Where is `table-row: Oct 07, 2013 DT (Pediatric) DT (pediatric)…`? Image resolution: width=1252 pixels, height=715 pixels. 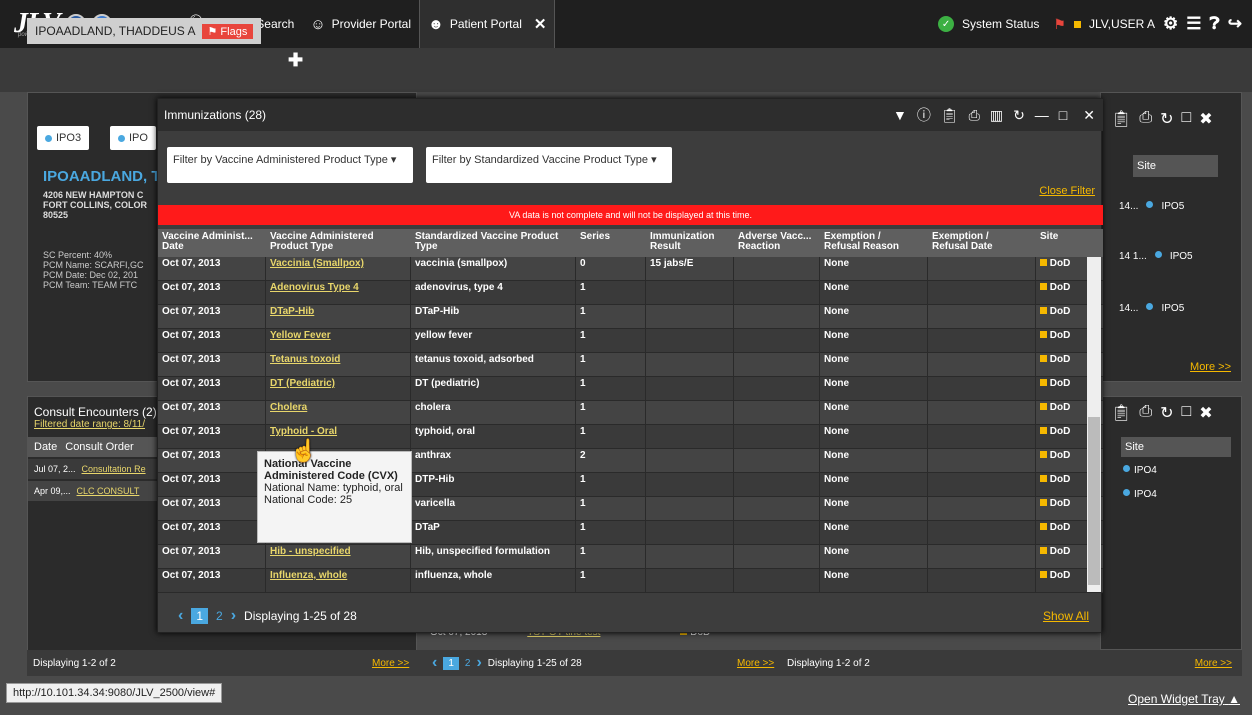 table-row: Oct 07, 2013 DT (Pediatric) DT (pediatric)… is located at coordinates (630, 389).